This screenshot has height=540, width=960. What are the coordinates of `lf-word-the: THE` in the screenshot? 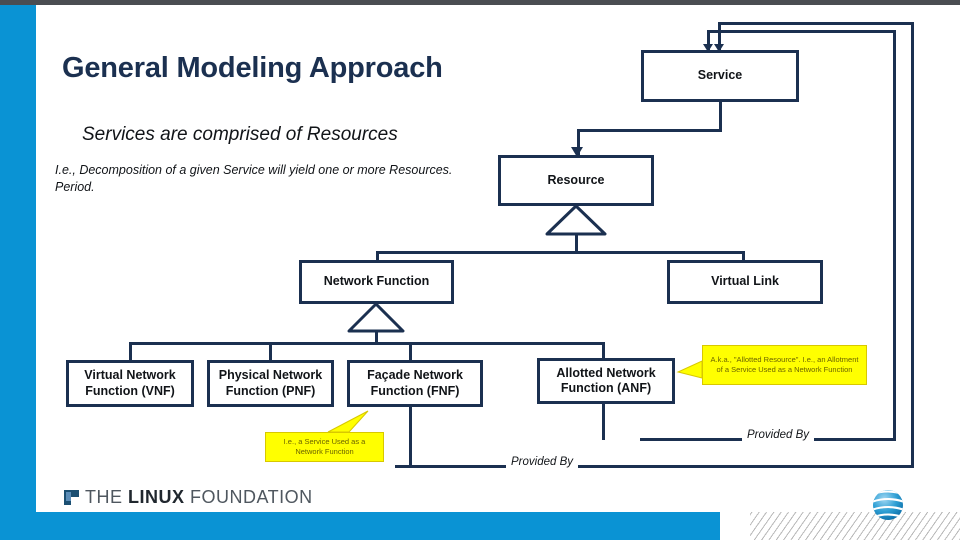 It's located at (107, 497).